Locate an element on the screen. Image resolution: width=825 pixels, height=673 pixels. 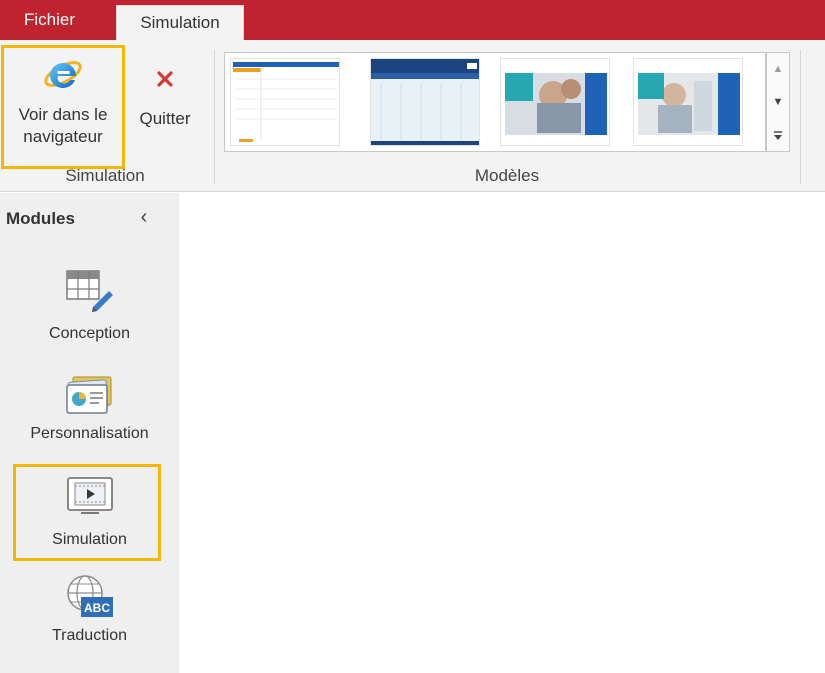
gallery-scroll-up-button: ▲ is located at coordinates (778, 69).